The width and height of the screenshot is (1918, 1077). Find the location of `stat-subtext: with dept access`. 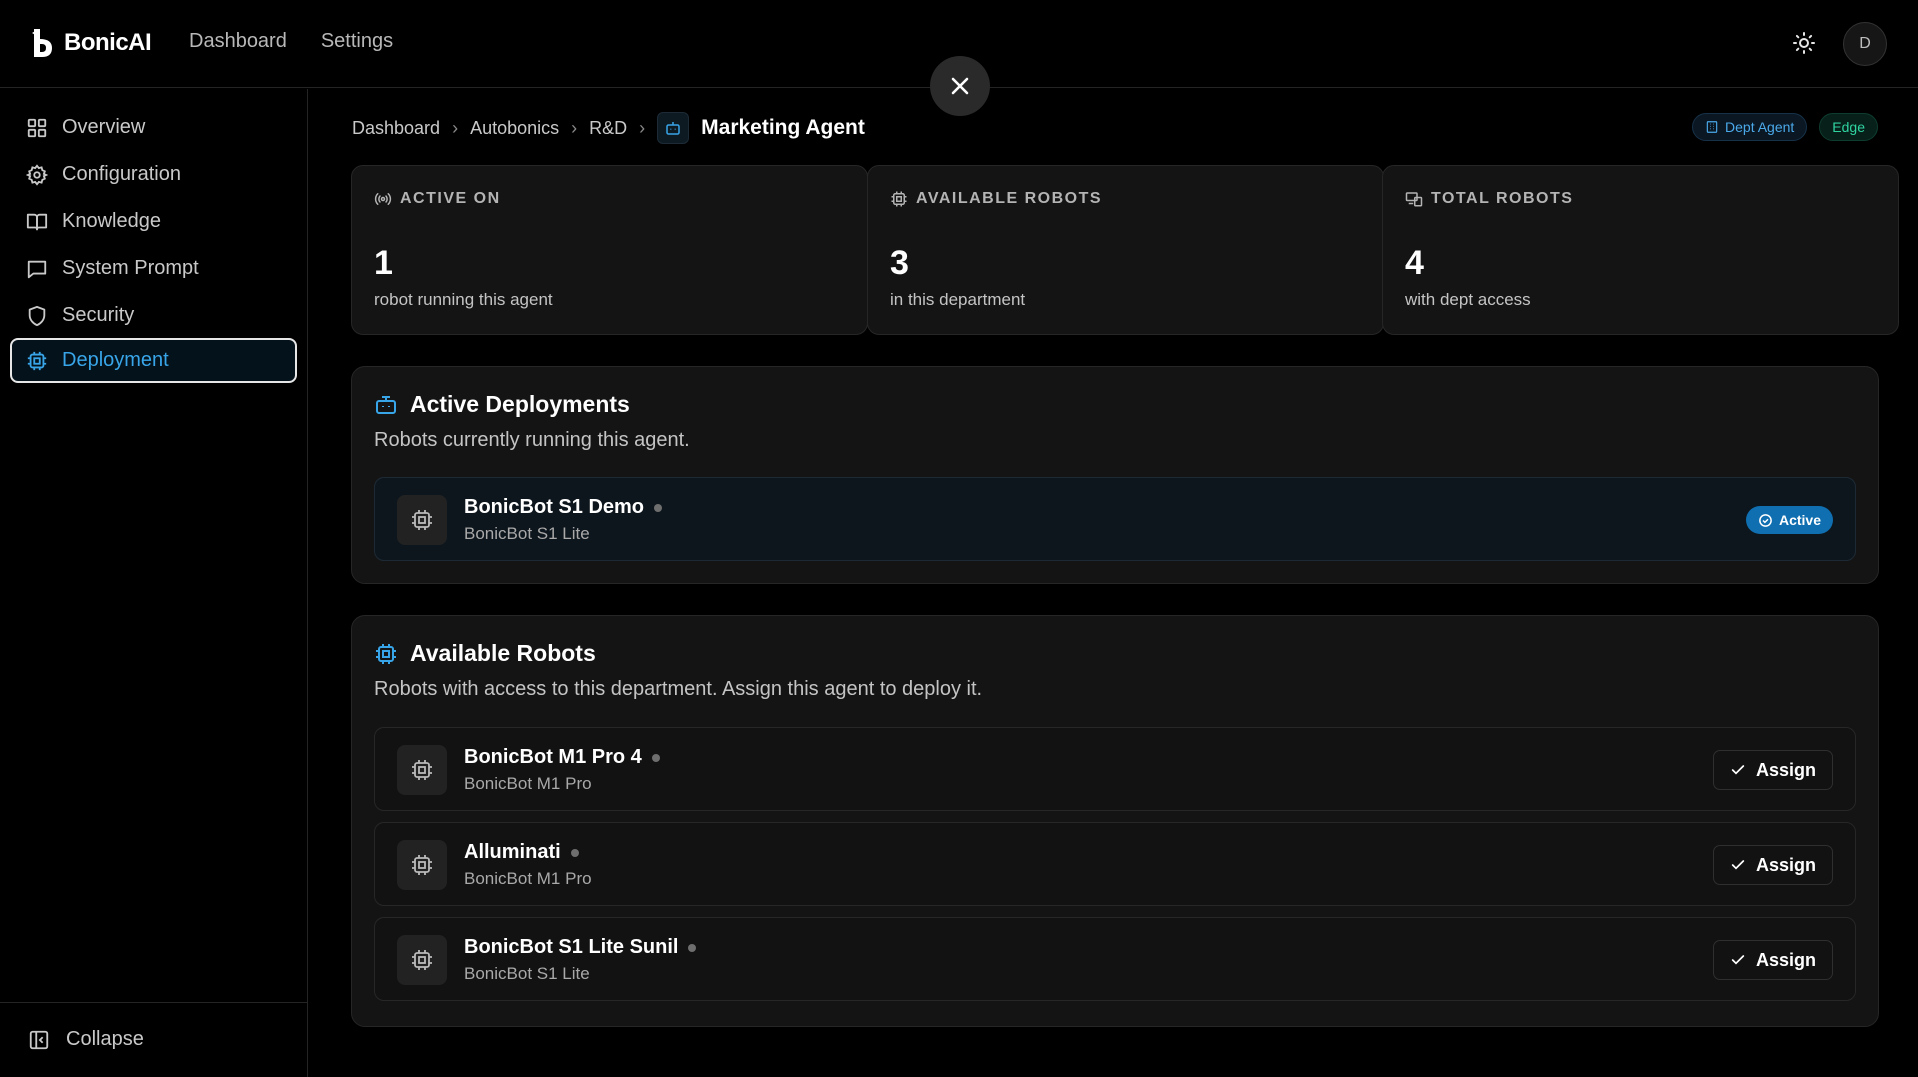

stat-subtext: with dept access is located at coordinates (1468, 299).